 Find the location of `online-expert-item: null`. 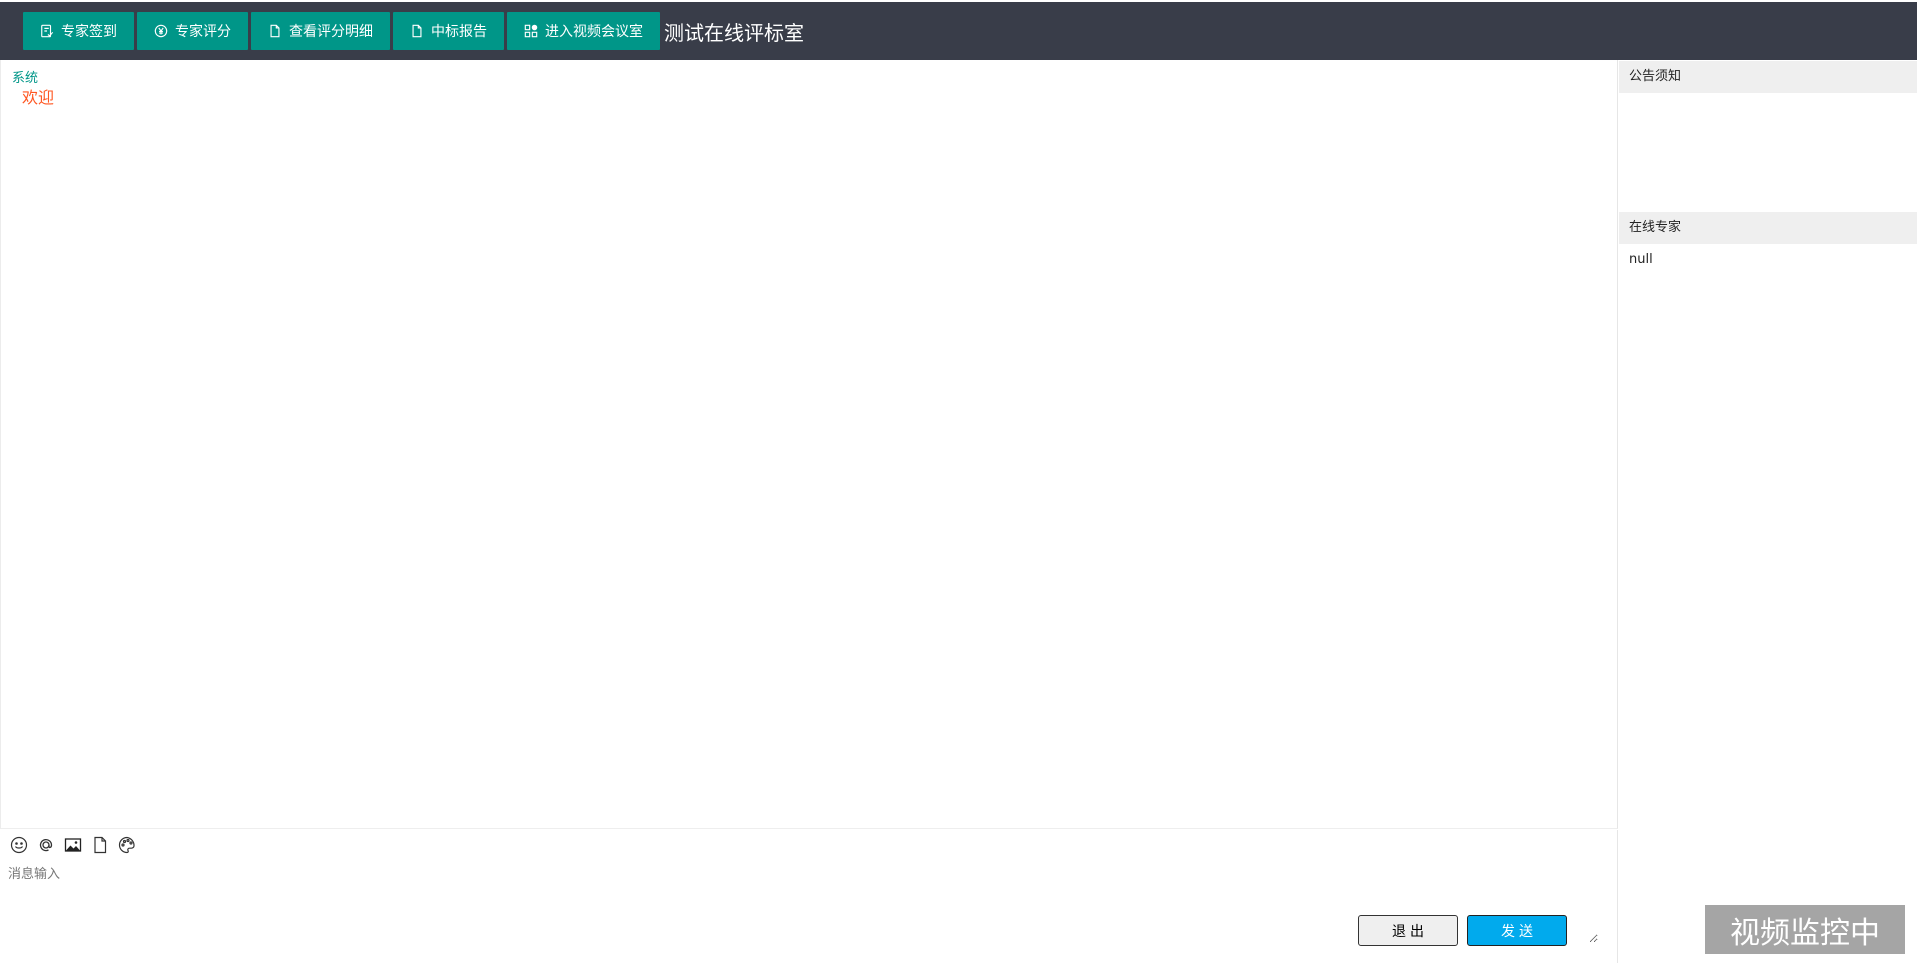

online-expert-item: null is located at coordinates (1641, 259).